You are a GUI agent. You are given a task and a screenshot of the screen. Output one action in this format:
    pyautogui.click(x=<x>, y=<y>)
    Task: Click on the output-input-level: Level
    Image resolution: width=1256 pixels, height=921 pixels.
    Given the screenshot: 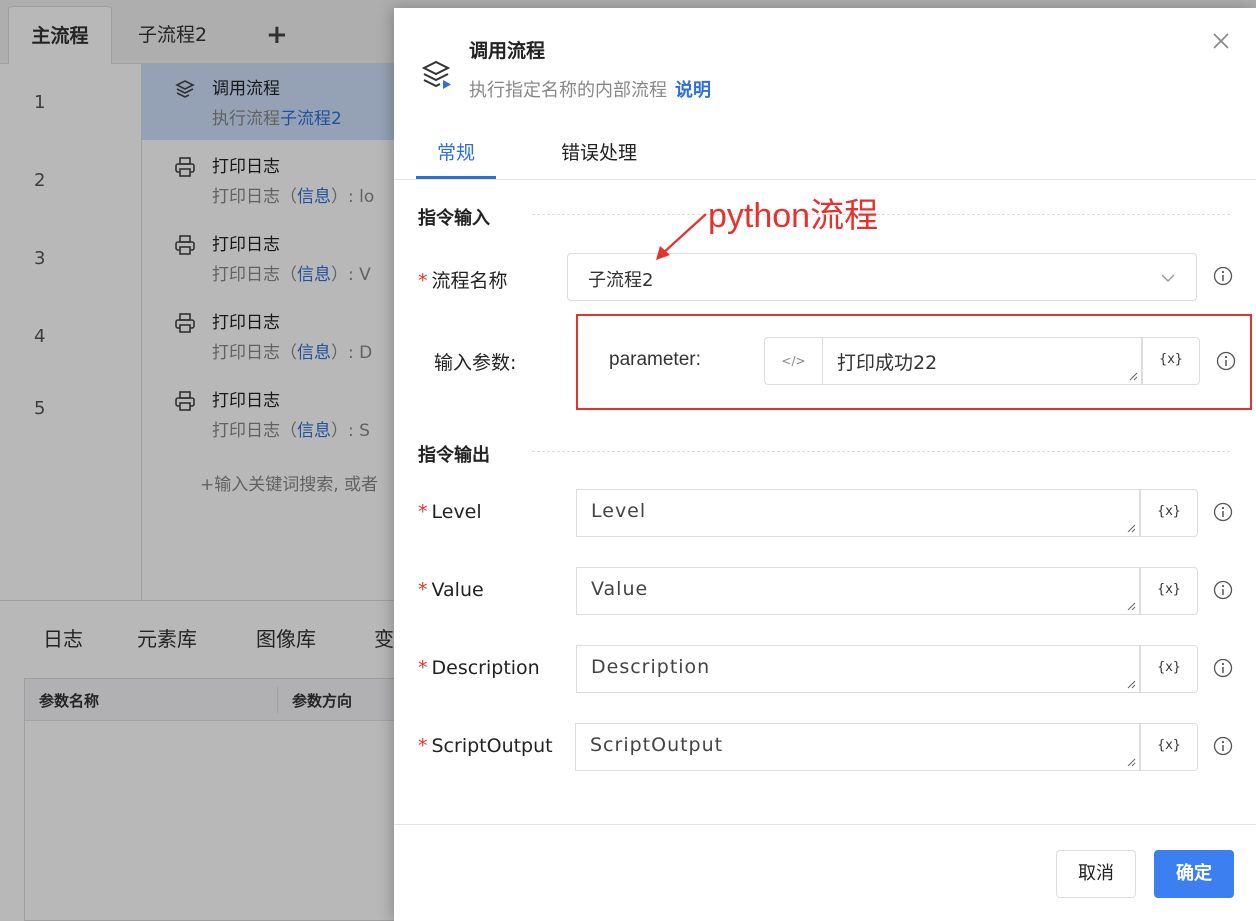 What is the action you would take?
    pyautogui.click(x=858, y=513)
    